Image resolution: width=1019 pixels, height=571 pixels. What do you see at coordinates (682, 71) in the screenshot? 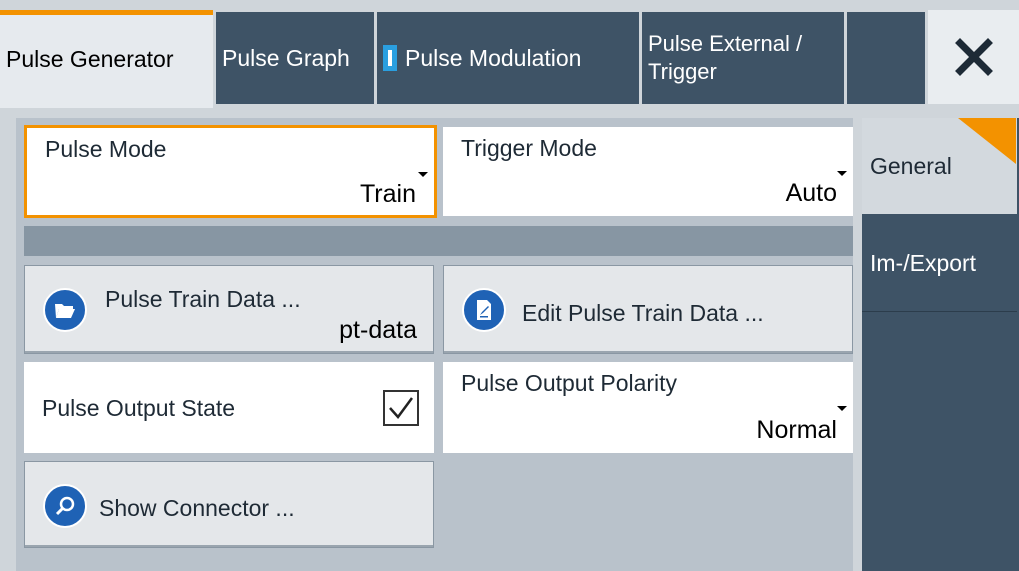
I see `tab-label-line2: Trigger` at bounding box center [682, 71].